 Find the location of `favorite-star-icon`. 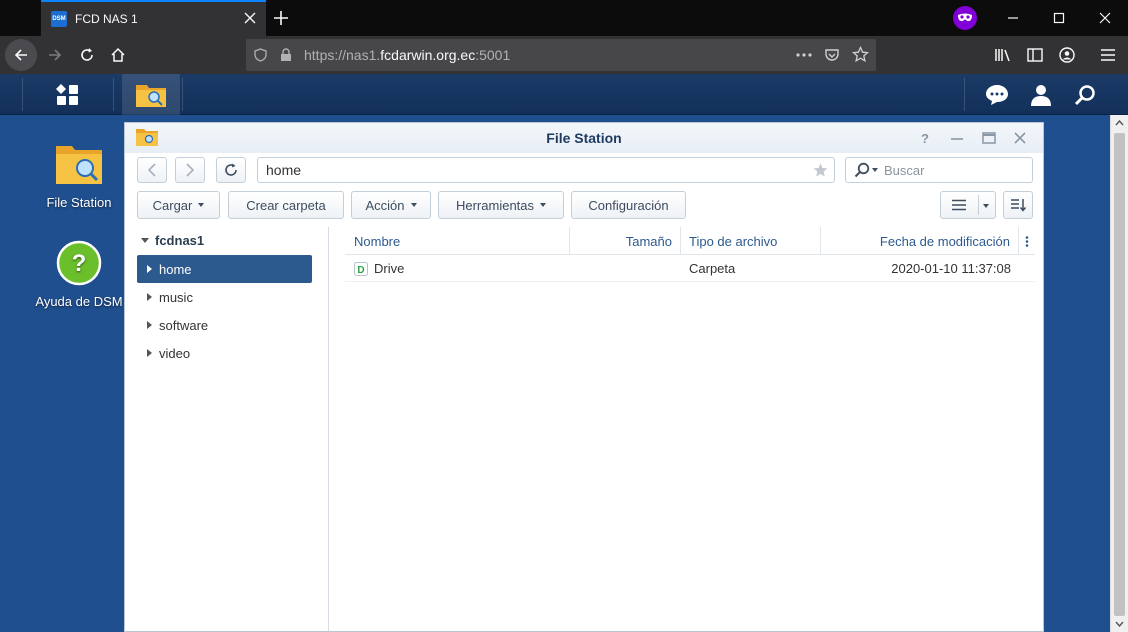

favorite-star-icon is located at coordinates (820, 170).